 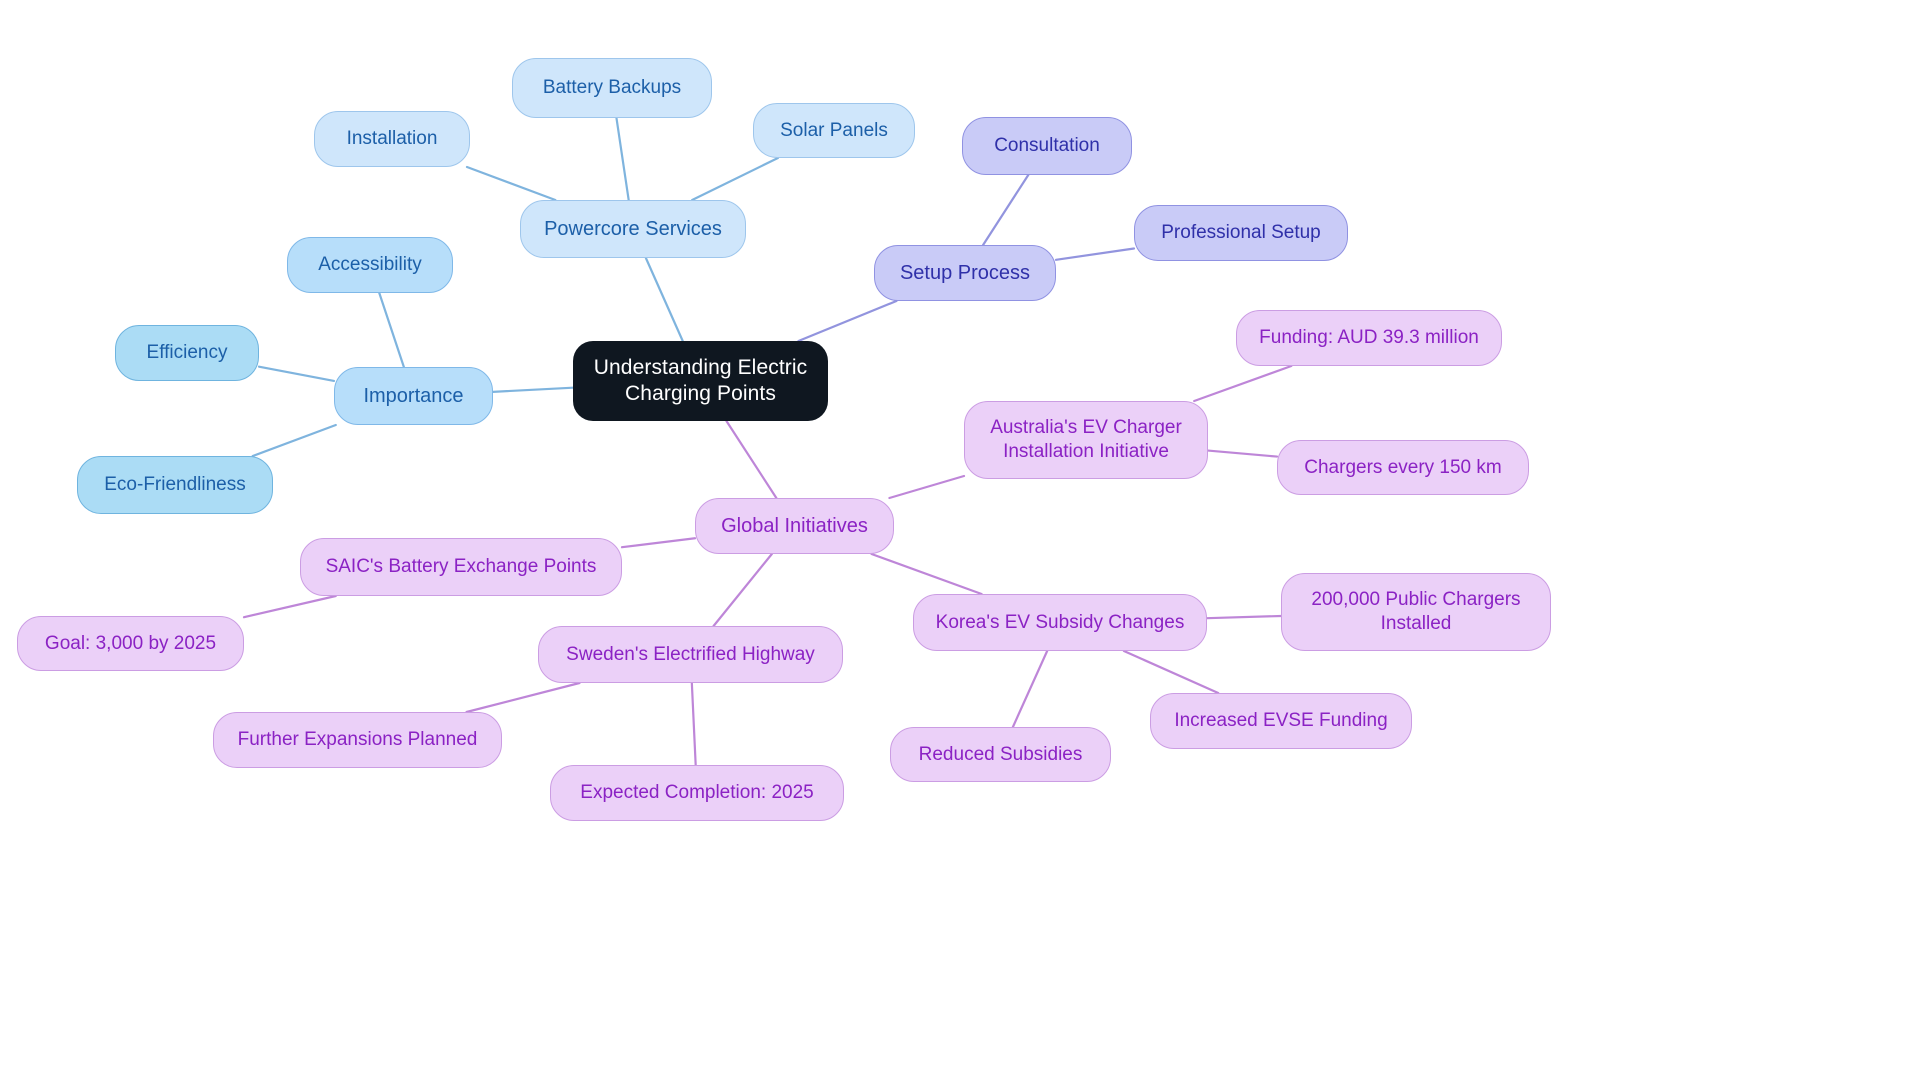 What do you see at coordinates (187, 353) in the screenshot?
I see `mindmap-node-efficiency: Efficiency` at bounding box center [187, 353].